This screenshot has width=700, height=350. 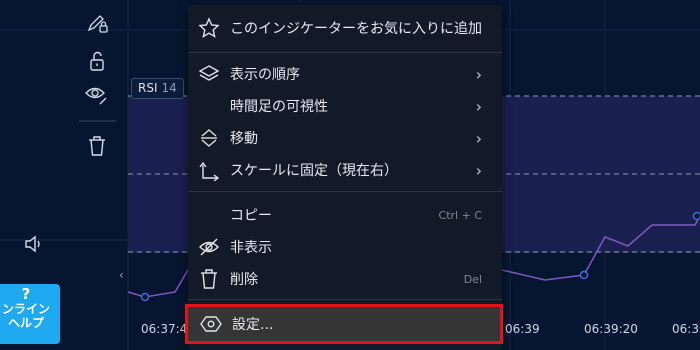 I want to click on eye-crossed-icon, so click(x=209, y=247).